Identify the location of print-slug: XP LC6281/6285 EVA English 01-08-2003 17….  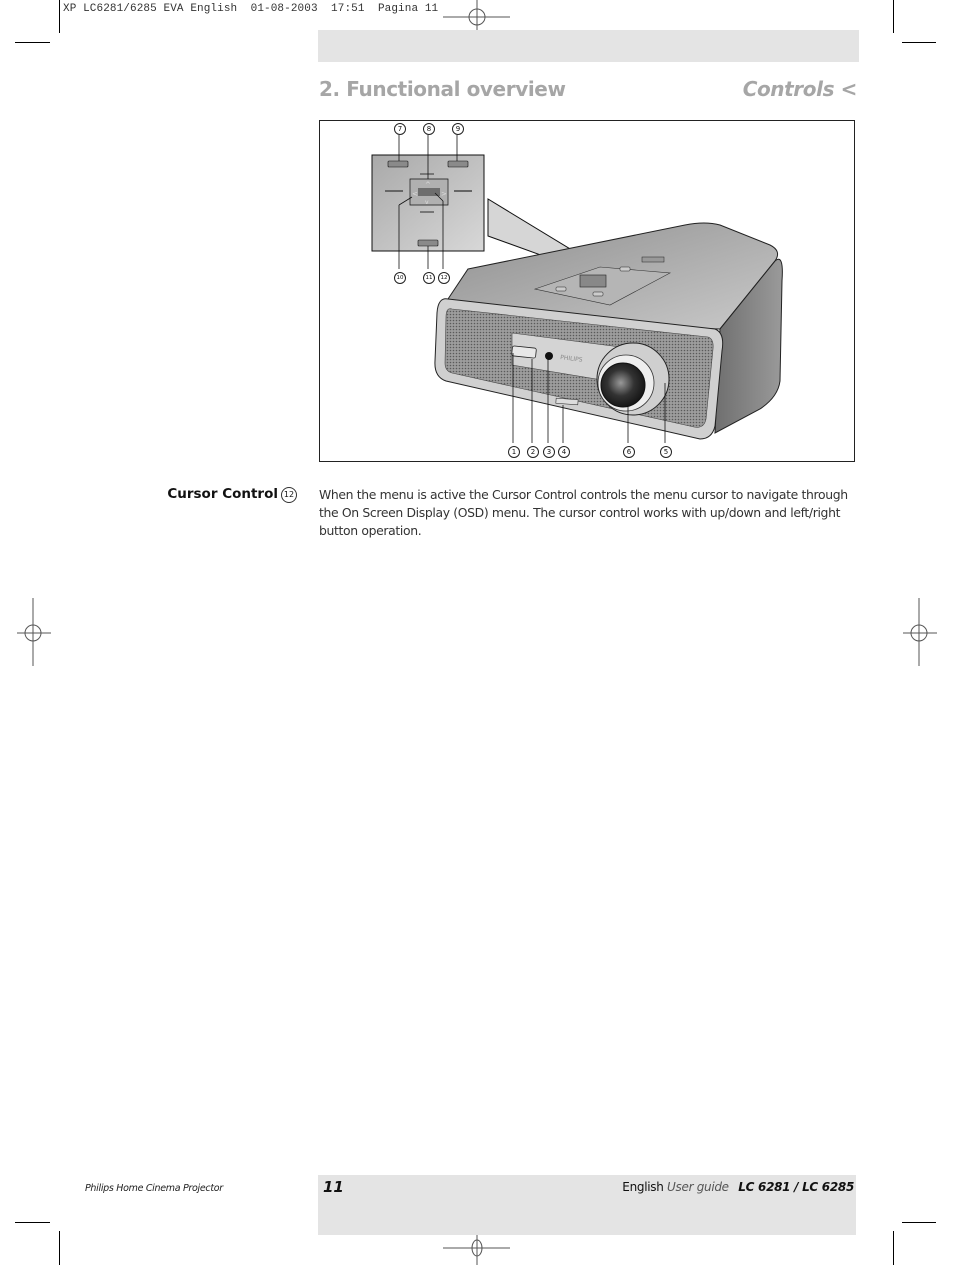
(251, 9).